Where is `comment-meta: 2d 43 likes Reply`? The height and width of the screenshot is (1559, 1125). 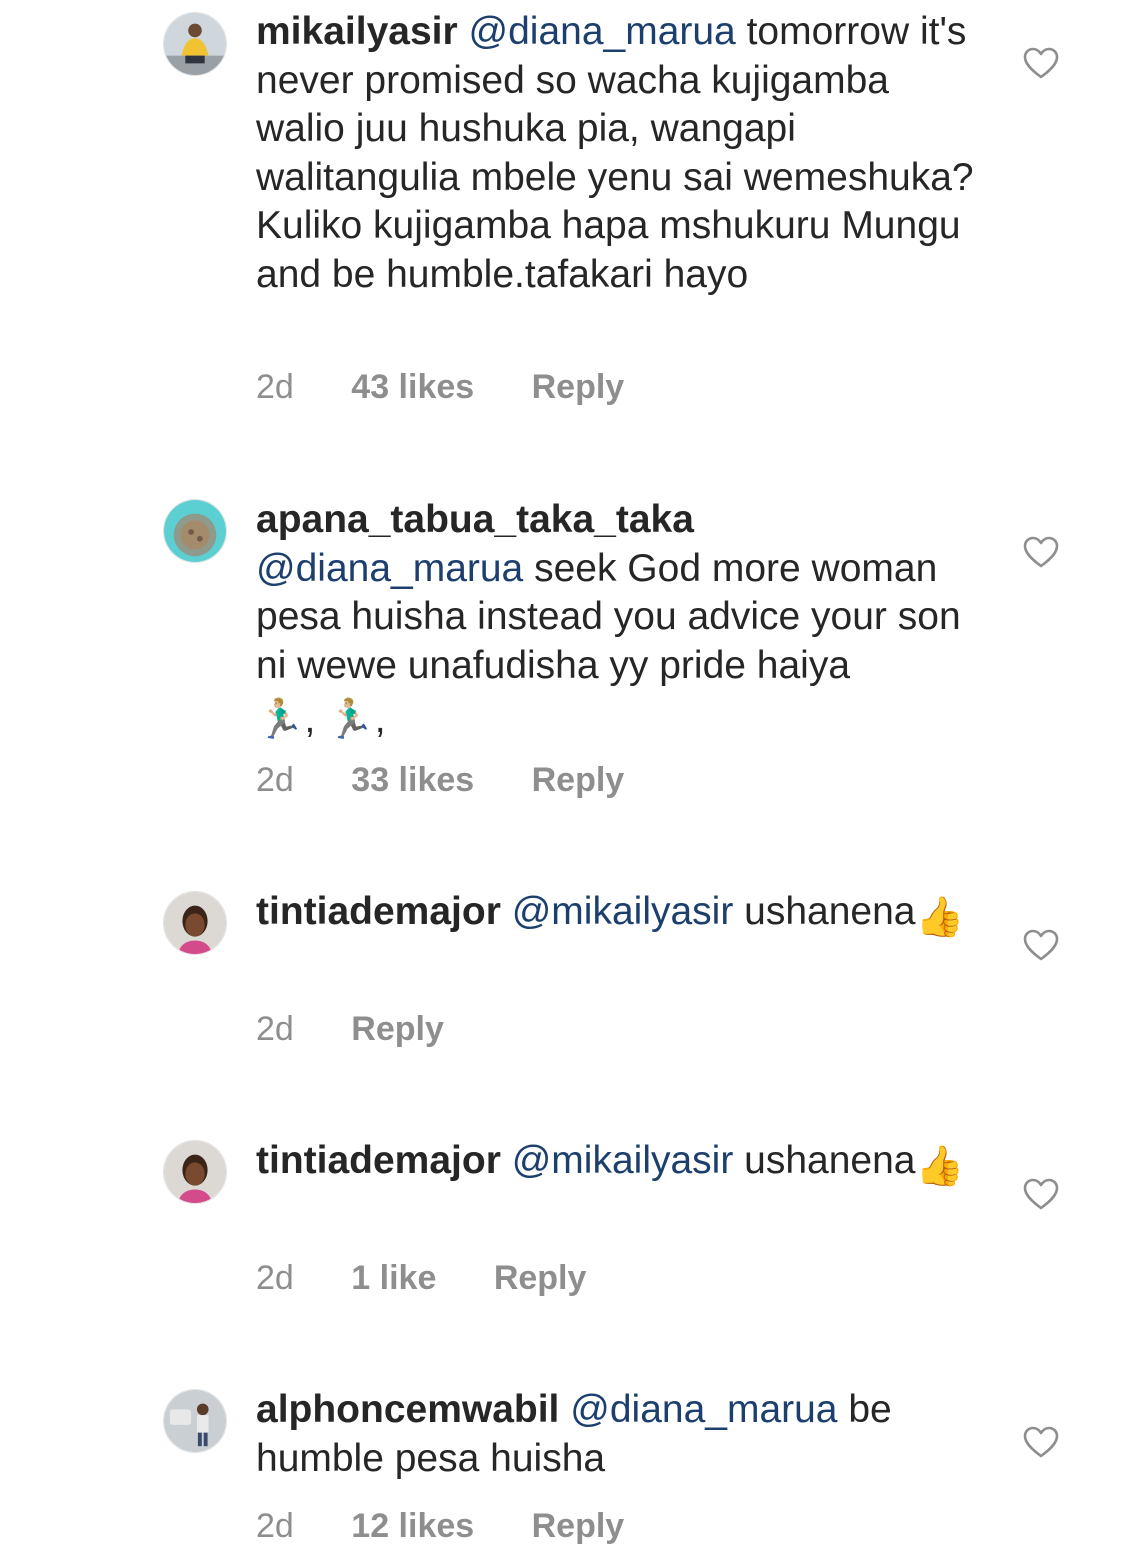
comment-meta: 2d 43 likes Reply is located at coordinates (440, 387).